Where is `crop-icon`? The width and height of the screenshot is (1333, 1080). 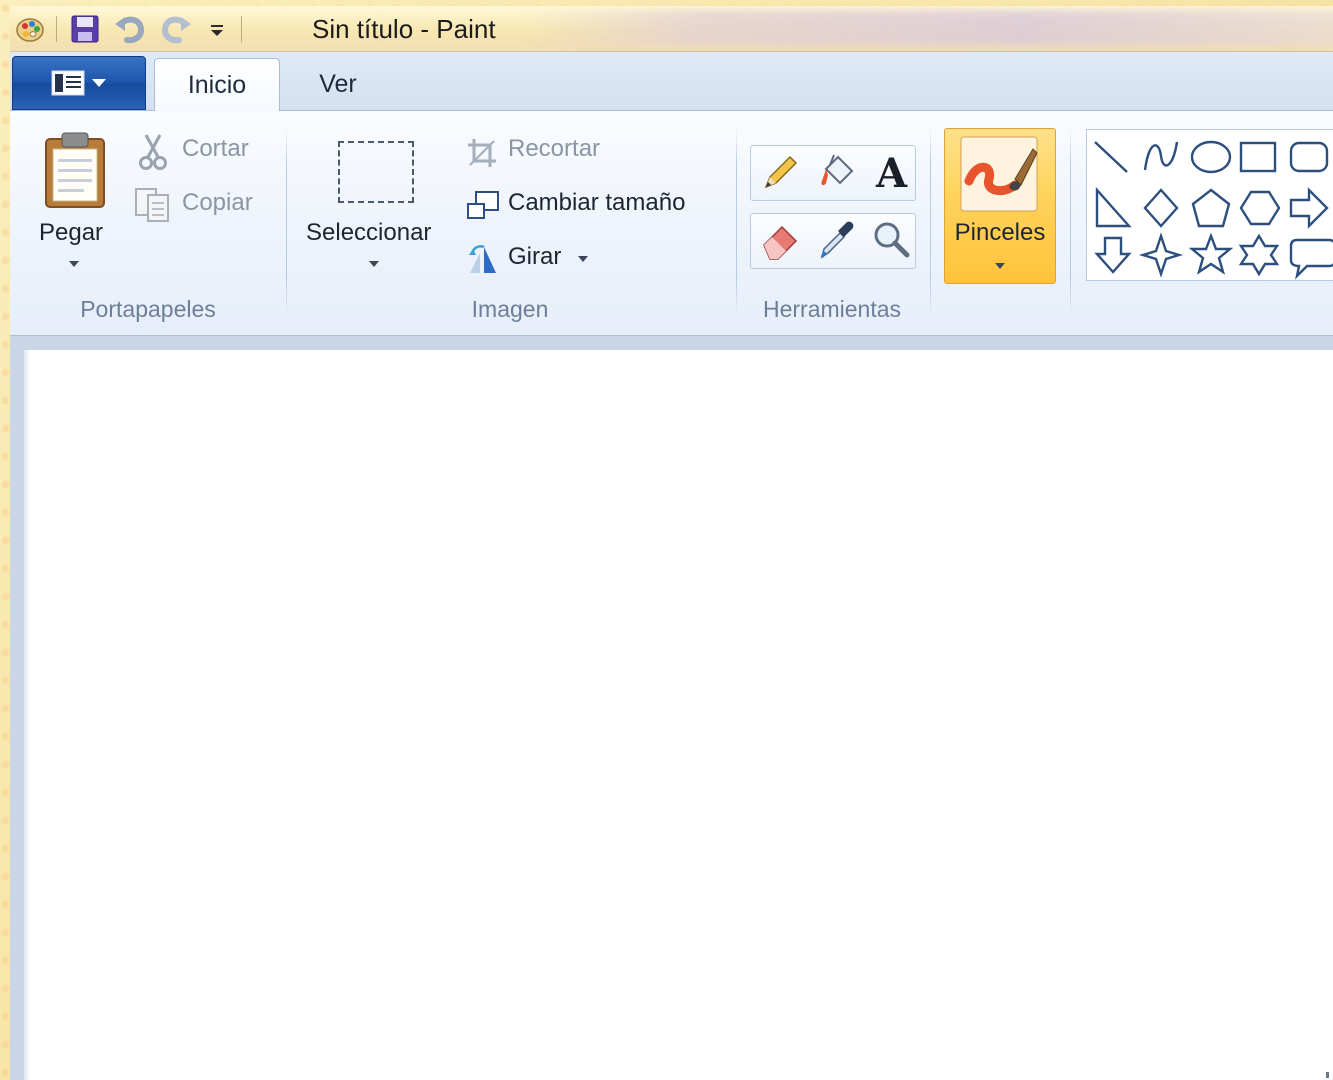 crop-icon is located at coordinates (482, 155).